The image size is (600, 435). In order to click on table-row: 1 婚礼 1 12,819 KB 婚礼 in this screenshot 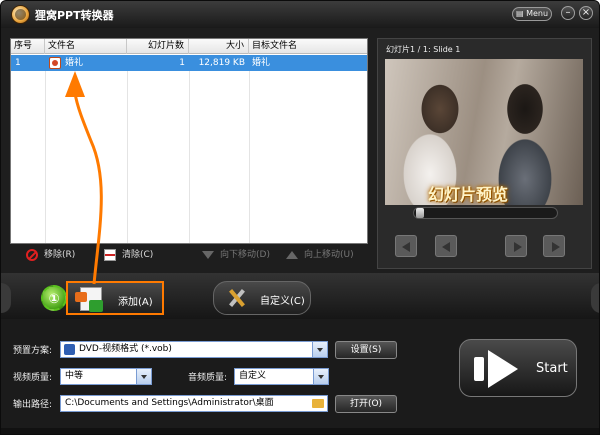, I will do `click(189, 63)`.